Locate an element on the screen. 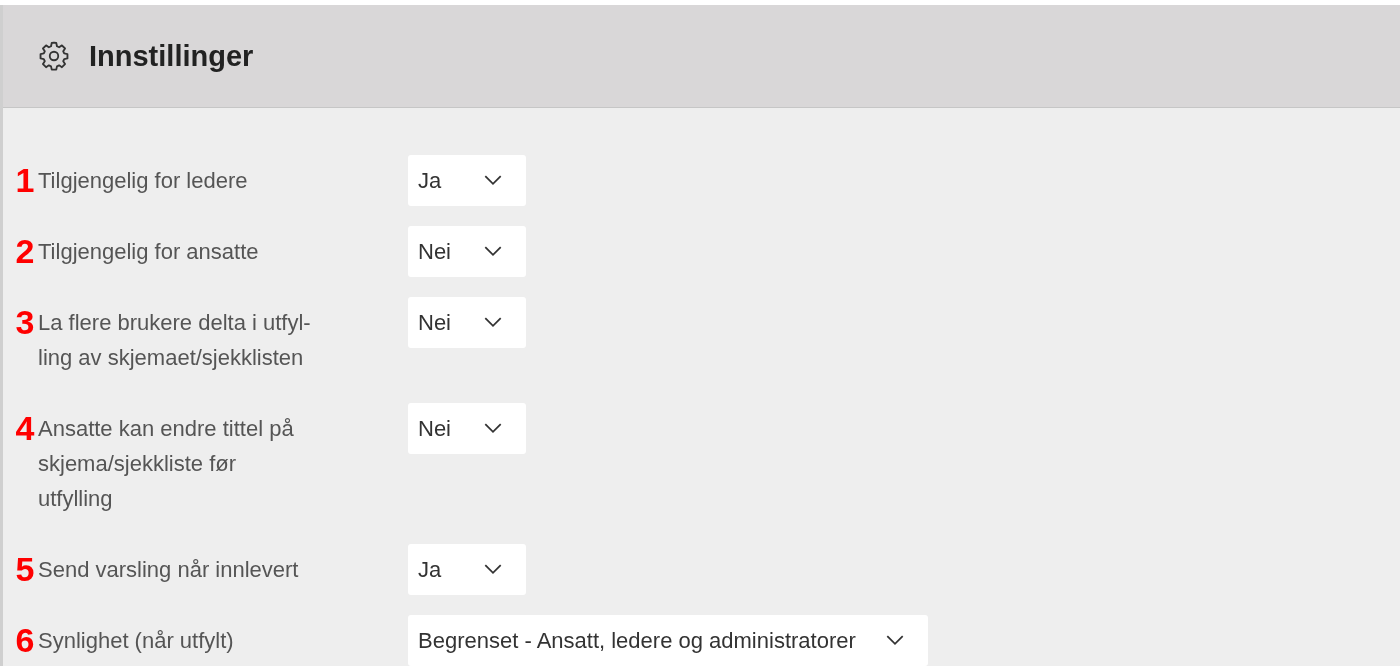 The width and height of the screenshot is (1400, 666). step-number: 6 is located at coordinates (25, 640).